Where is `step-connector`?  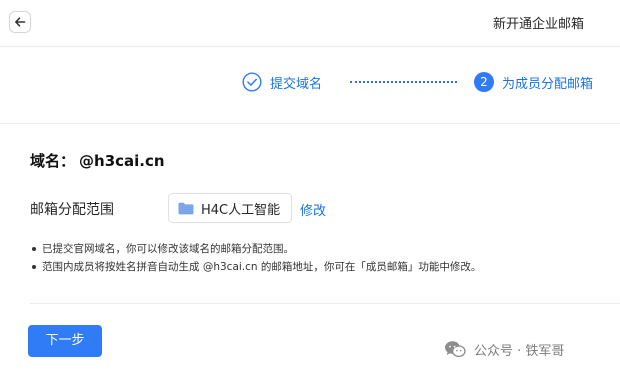 step-connector is located at coordinates (403, 82).